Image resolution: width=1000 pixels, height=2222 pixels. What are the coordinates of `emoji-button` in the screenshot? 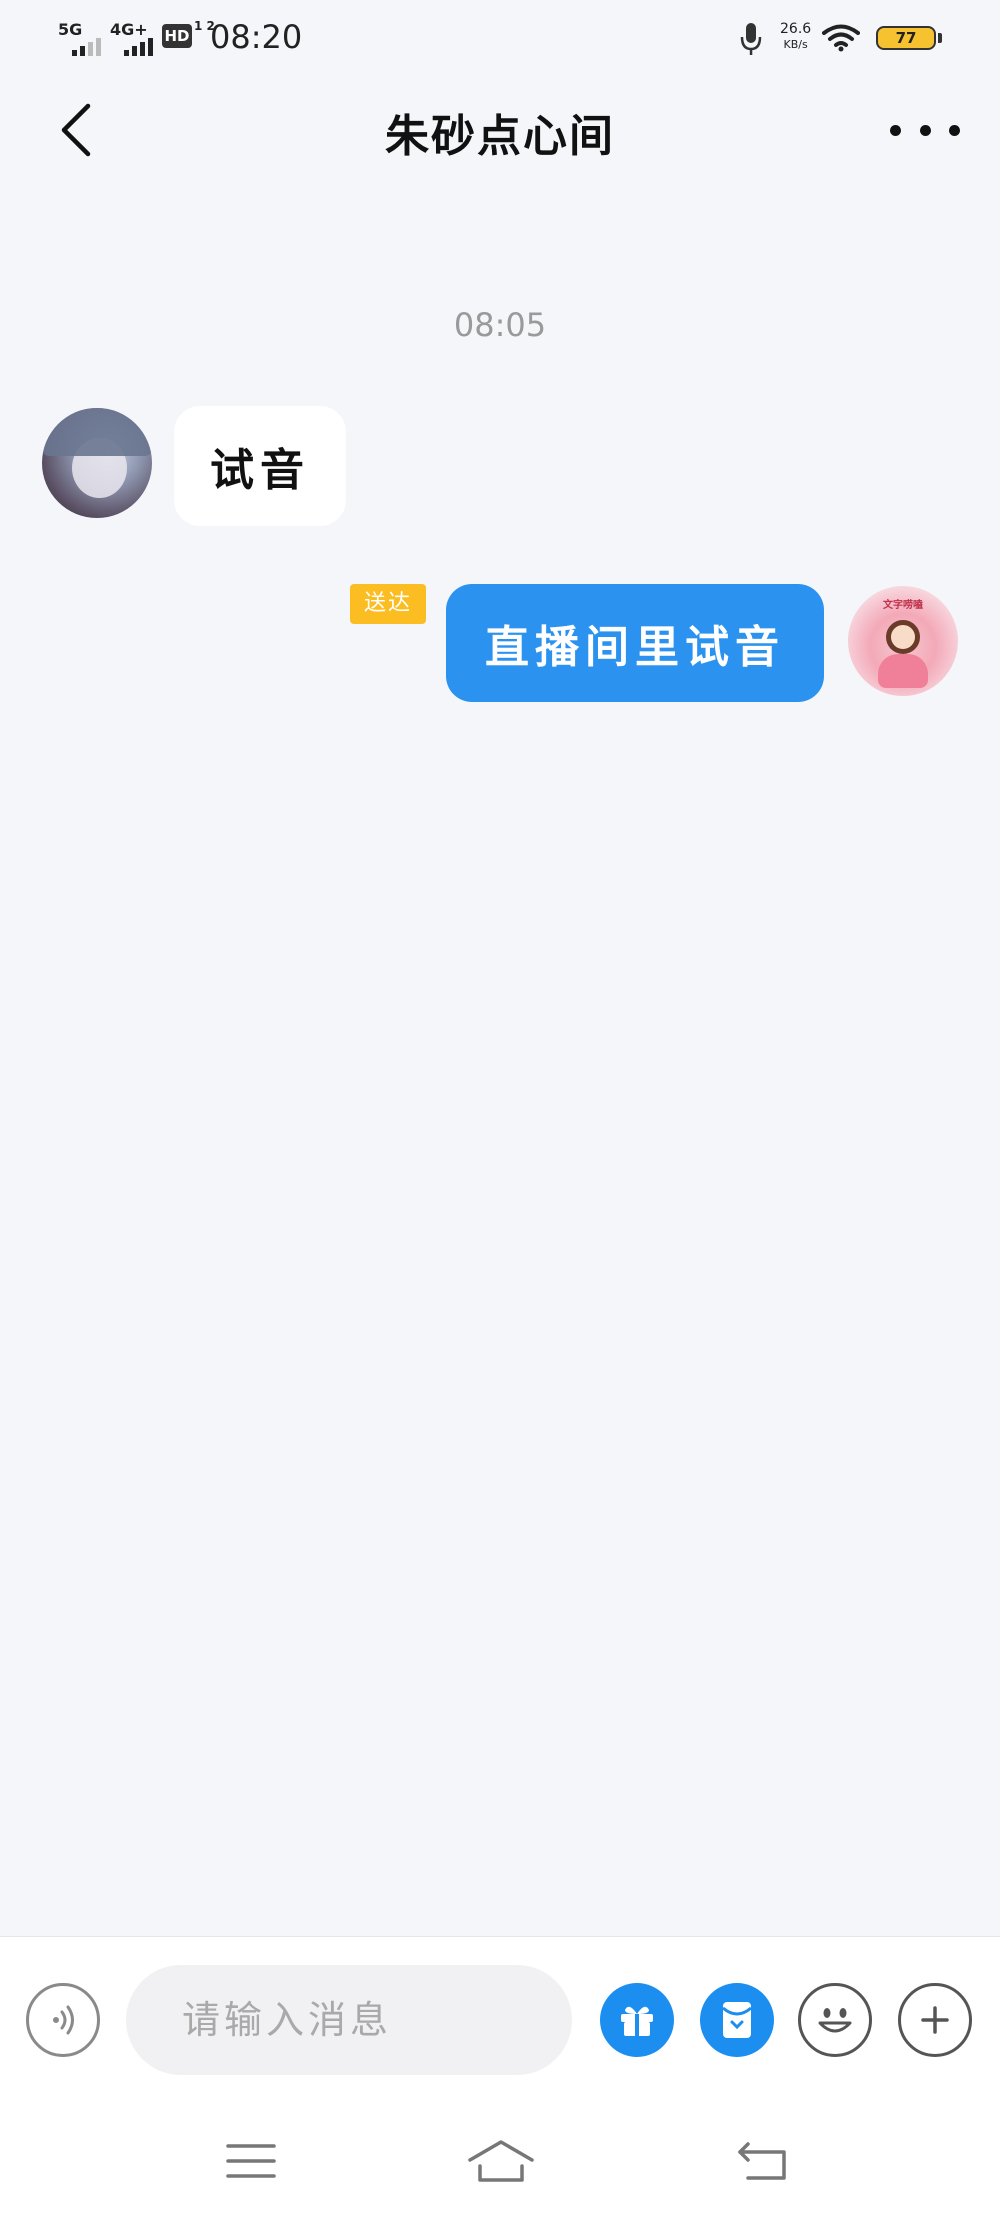 It's located at (835, 2020).